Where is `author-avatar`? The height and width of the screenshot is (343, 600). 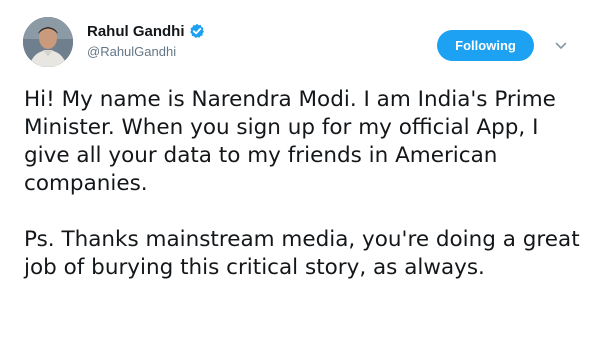 author-avatar is located at coordinates (48, 42).